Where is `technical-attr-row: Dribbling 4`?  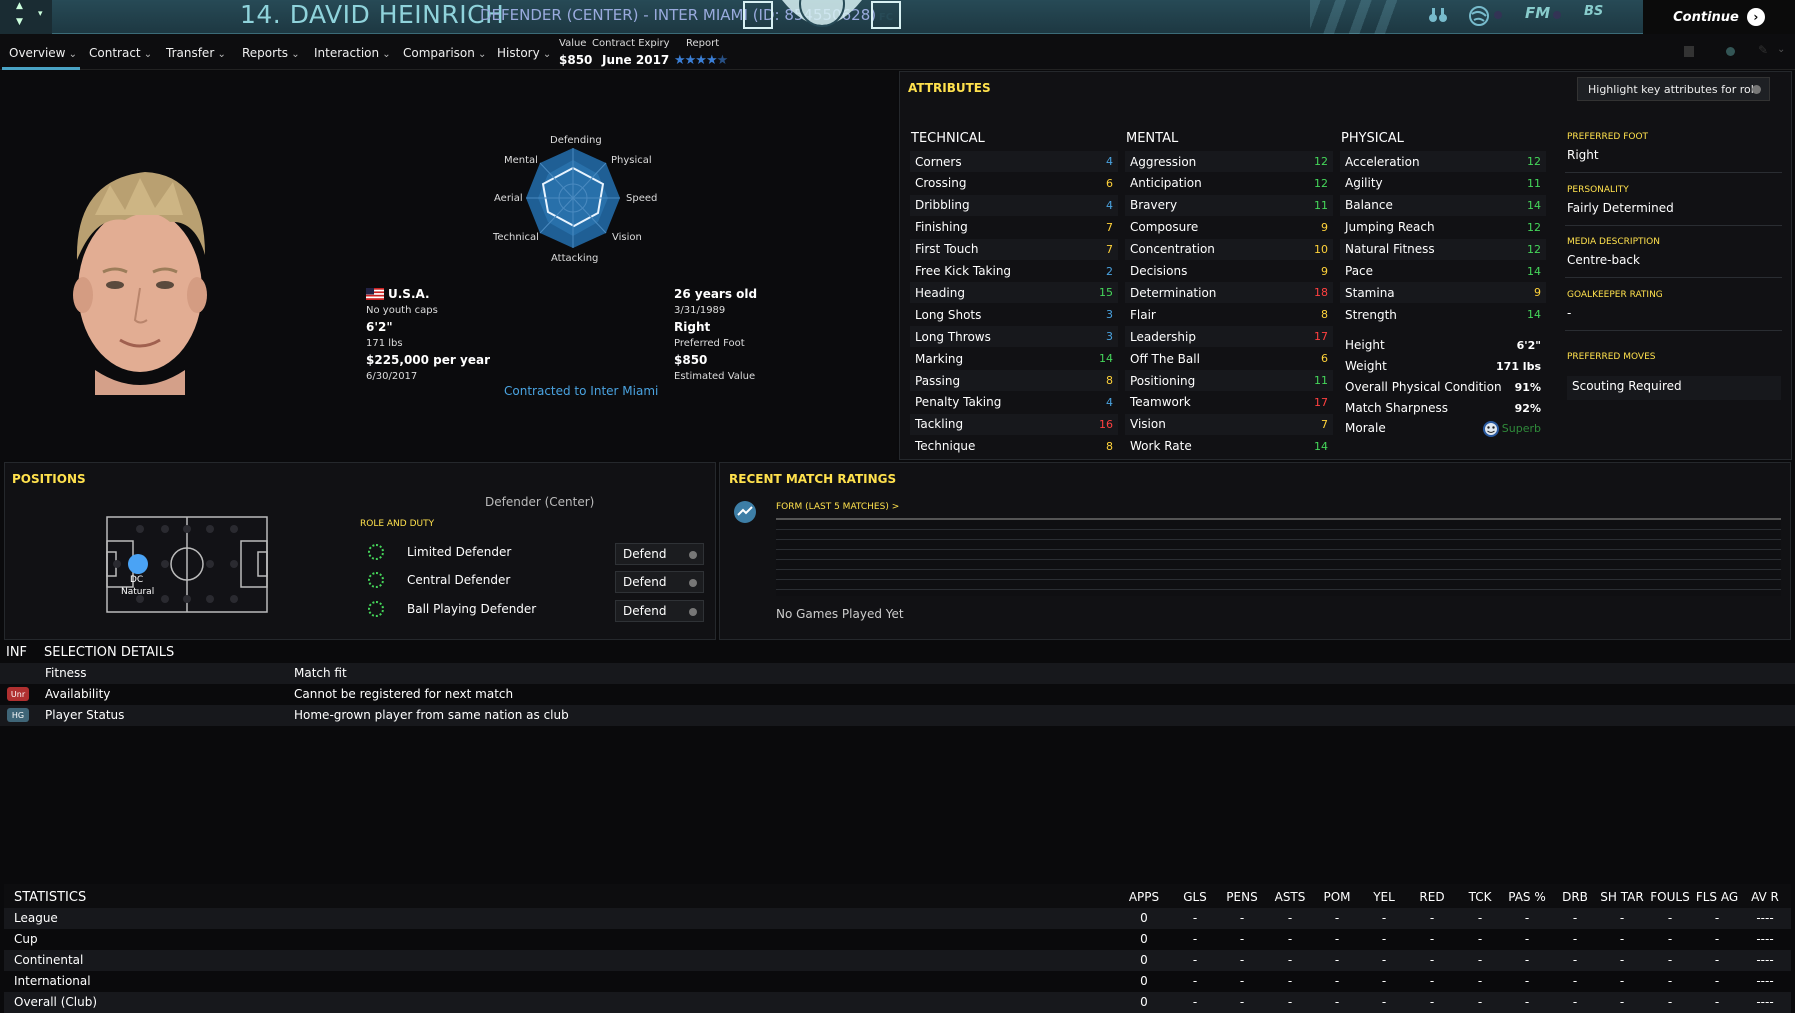
technical-attr-row: Dribbling 4 is located at coordinates (1014, 205).